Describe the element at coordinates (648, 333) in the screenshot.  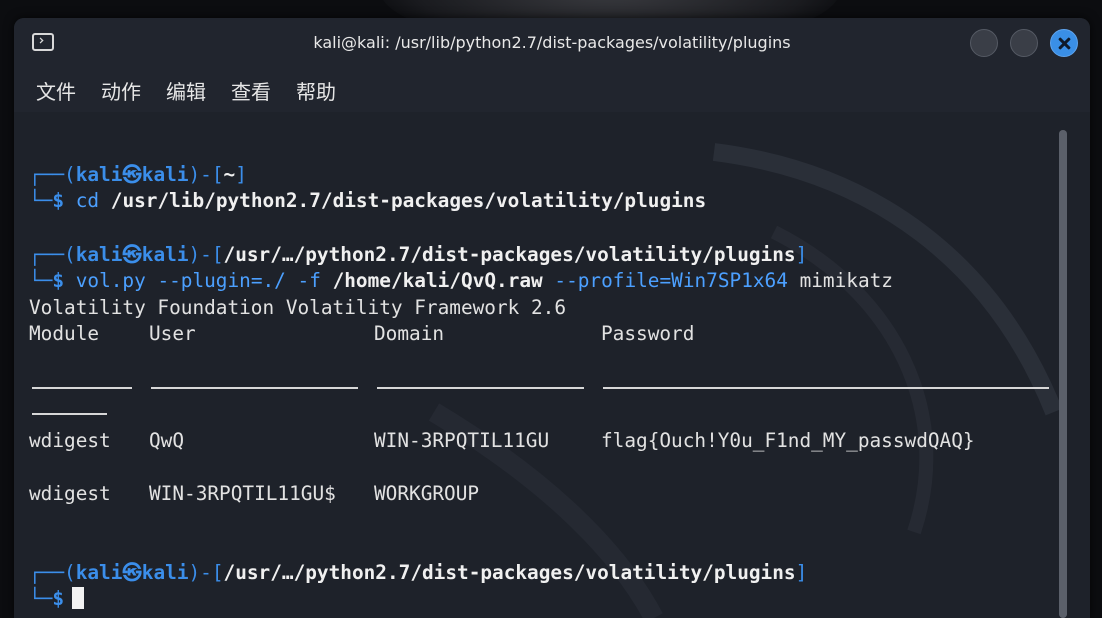
I see `header-password: Password` at that location.